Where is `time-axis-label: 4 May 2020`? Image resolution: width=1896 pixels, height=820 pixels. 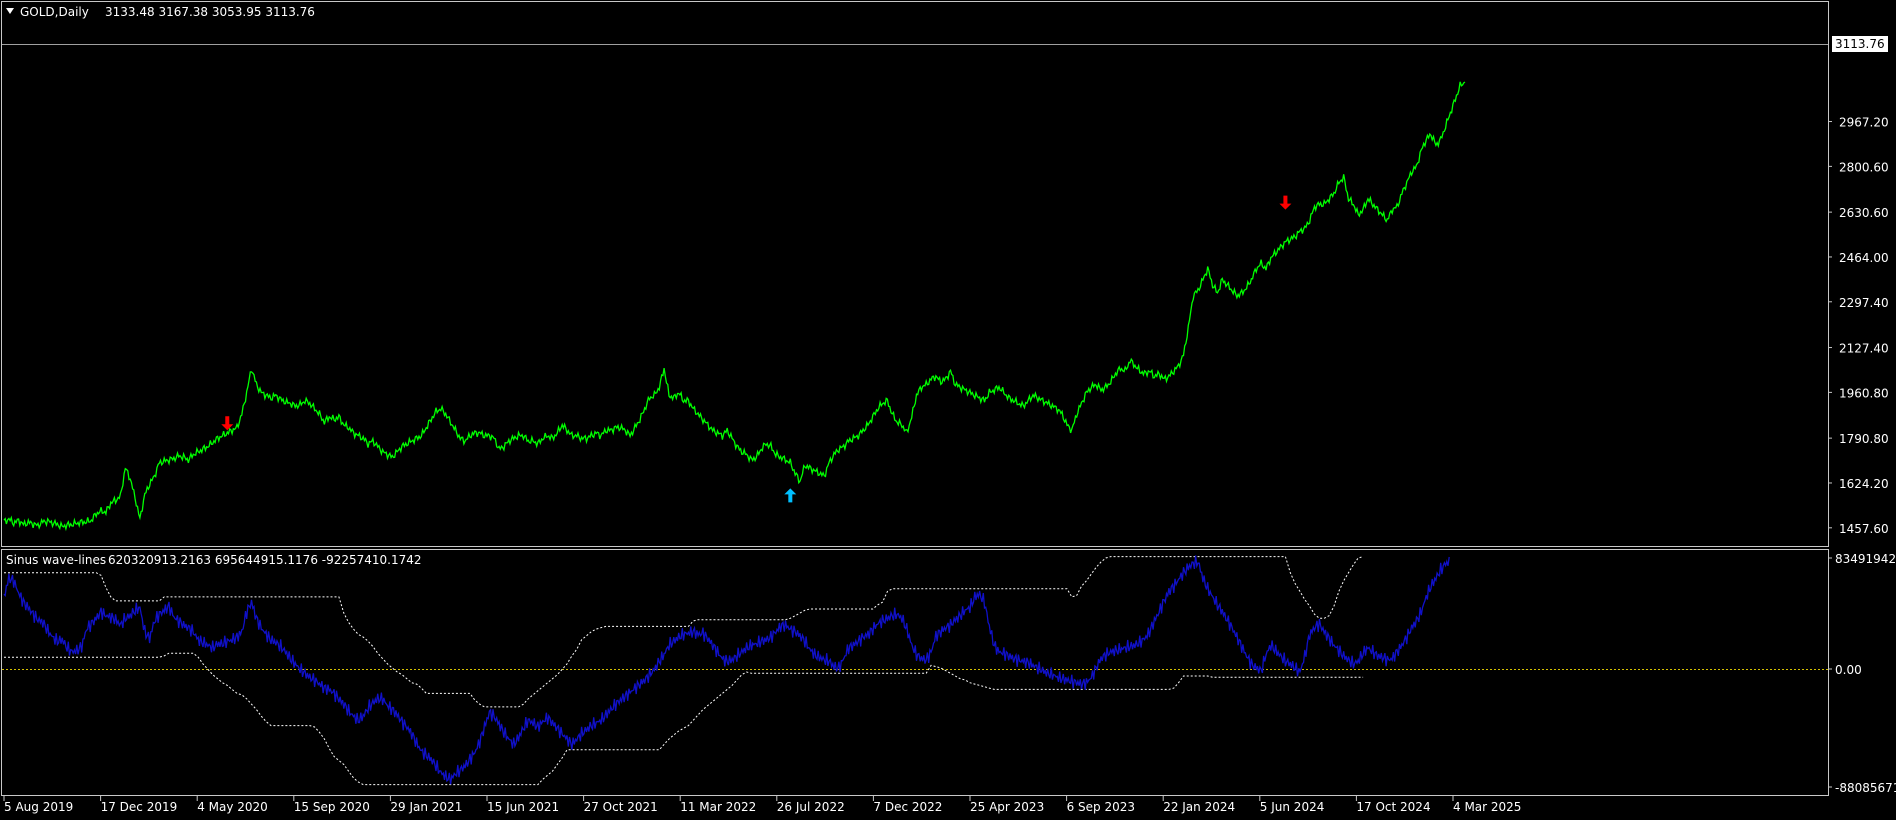 time-axis-label: 4 May 2020 is located at coordinates (232, 807).